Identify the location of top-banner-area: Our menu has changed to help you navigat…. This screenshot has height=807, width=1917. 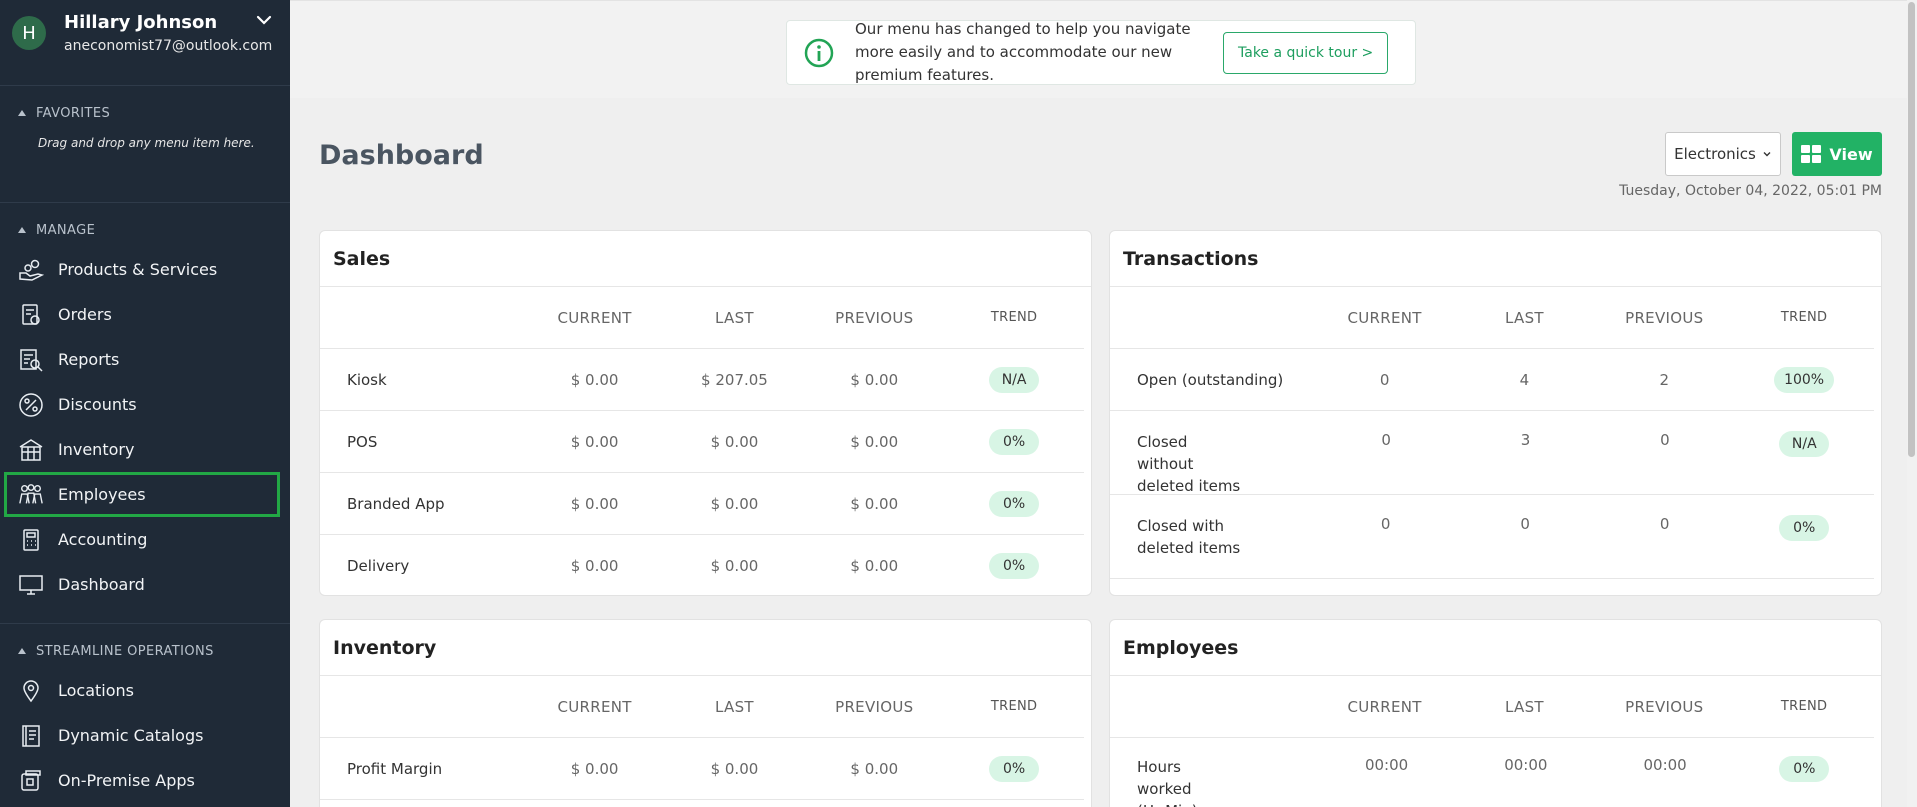
(1103, 49).